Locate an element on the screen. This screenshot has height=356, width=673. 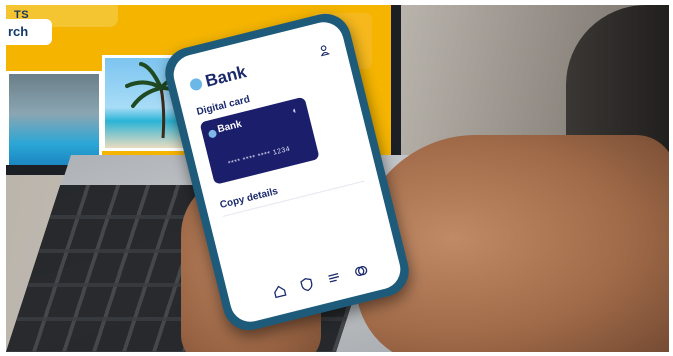
contactless-icon: ◖ is located at coordinates (294, 110).